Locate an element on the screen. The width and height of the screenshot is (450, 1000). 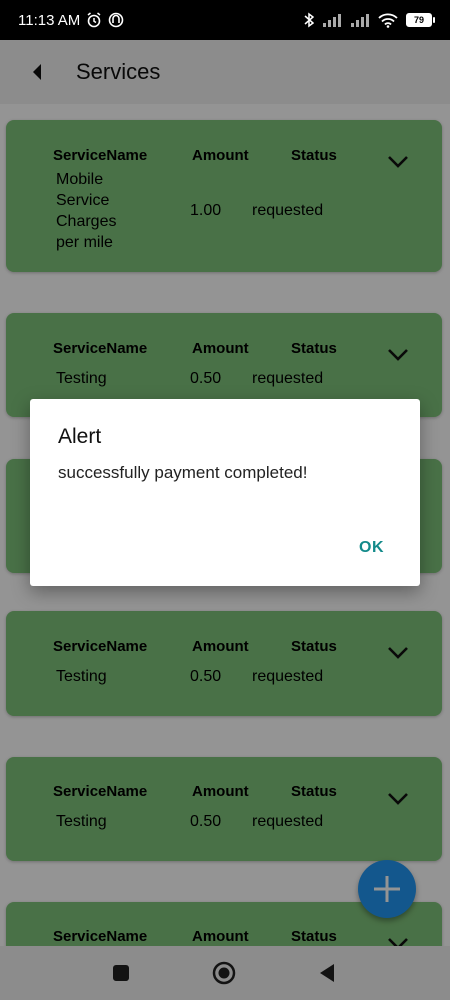
wifi-icon is located at coordinates (388, 20).